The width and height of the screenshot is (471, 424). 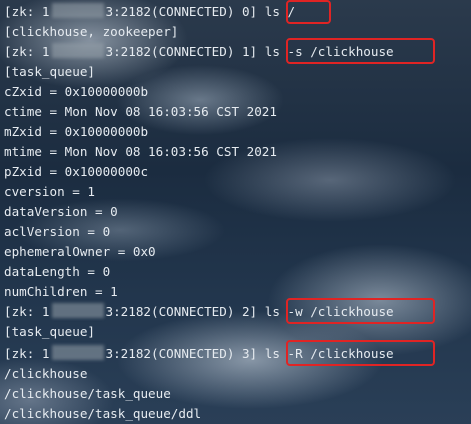 I want to click on highlight-box-ls-root, so click(x=308, y=12).